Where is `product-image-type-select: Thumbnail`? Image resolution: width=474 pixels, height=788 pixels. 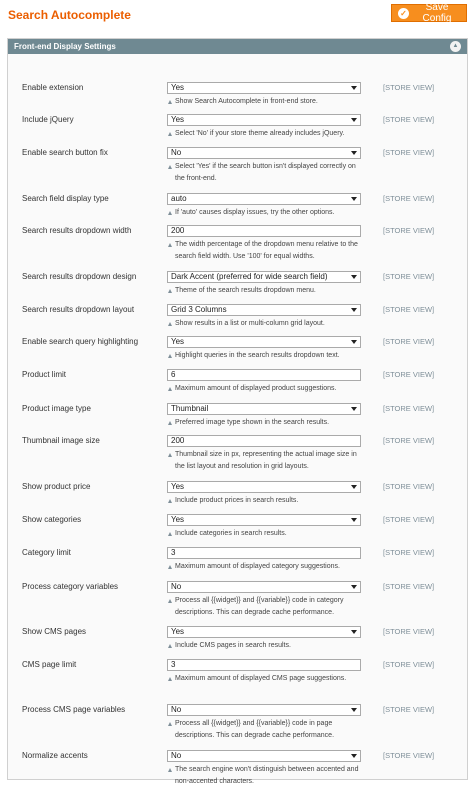 product-image-type-select: Thumbnail is located at coordinates (264, 409).